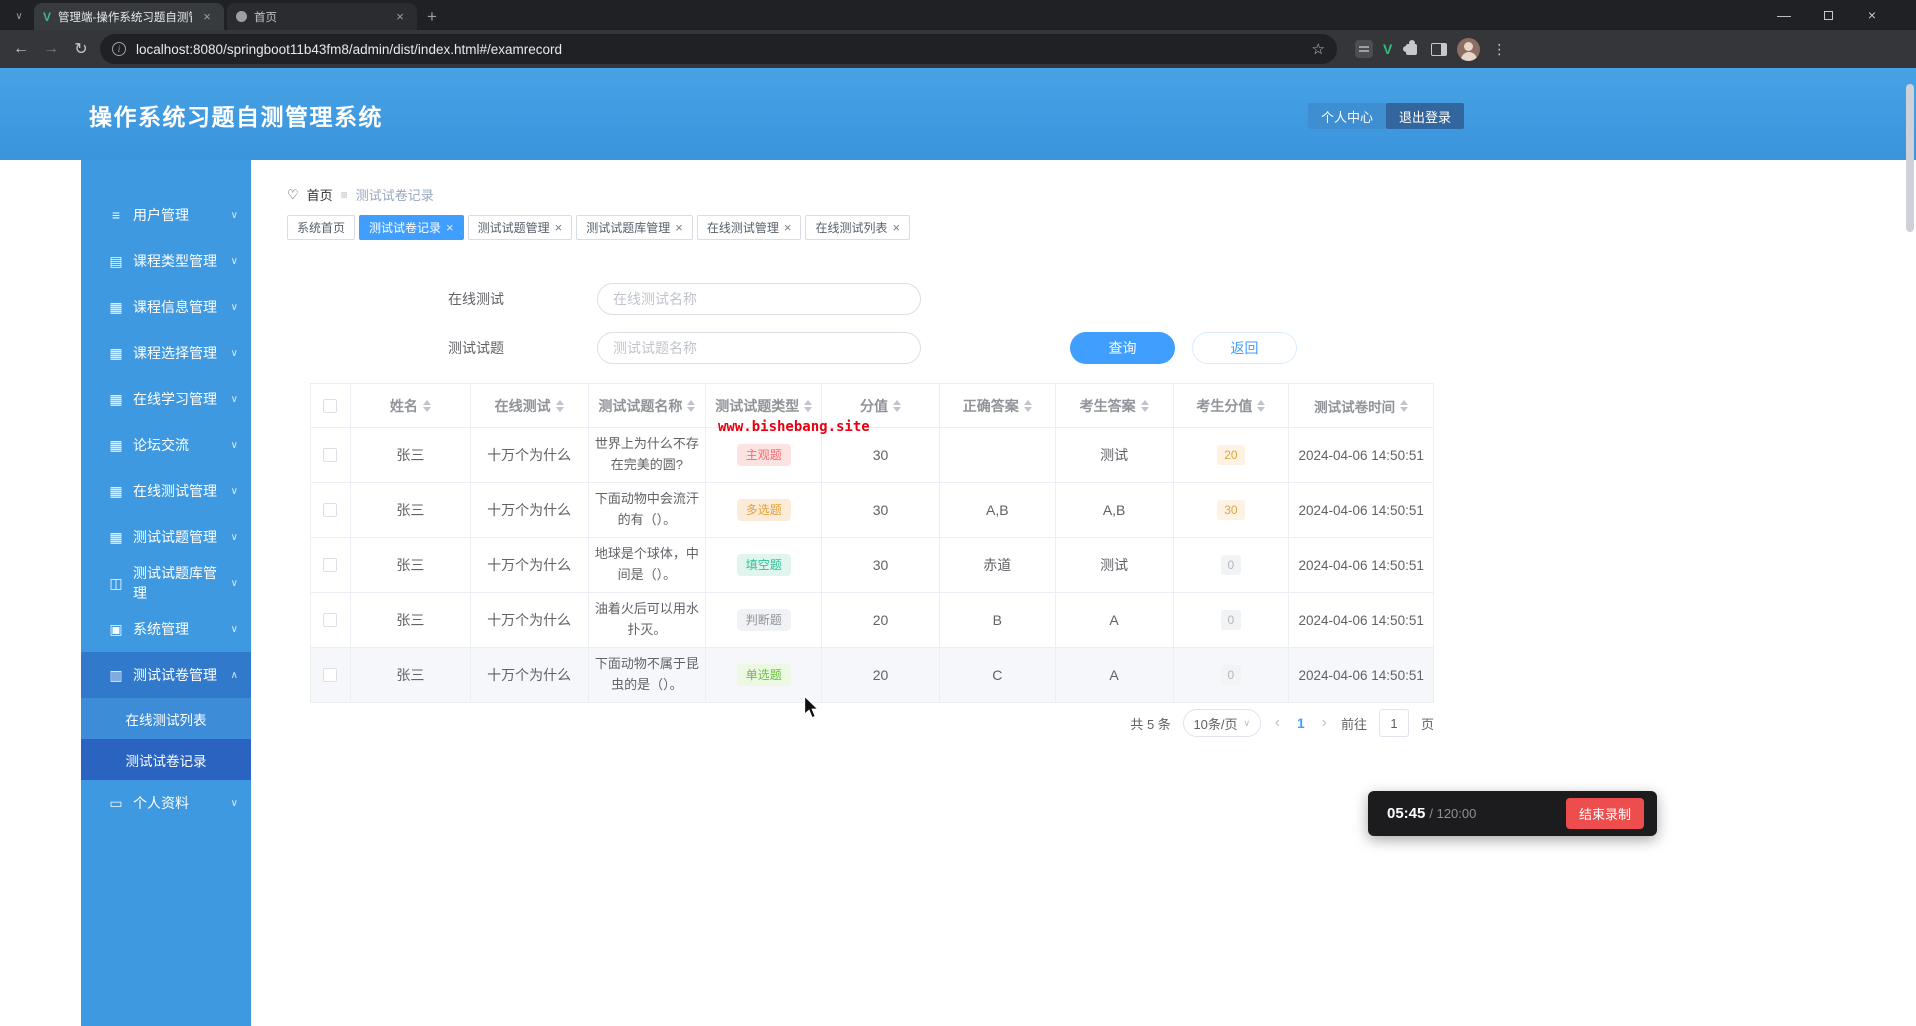  I want to click on side-panel-icon, so click(1439, 49).